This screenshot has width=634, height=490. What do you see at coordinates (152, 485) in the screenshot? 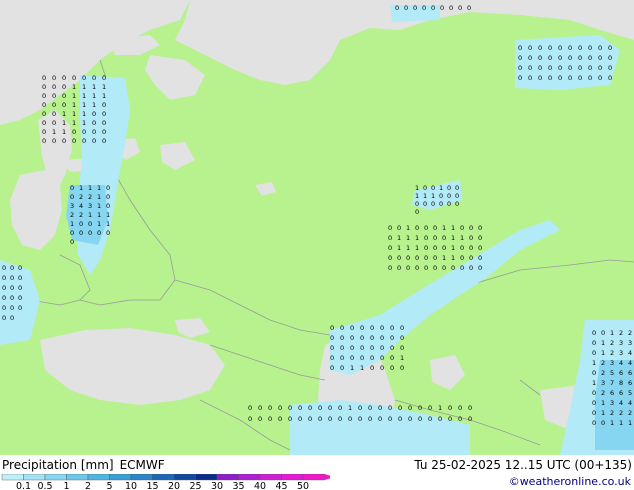
I see `legend-label: 15` at bounding box center [152, 485].